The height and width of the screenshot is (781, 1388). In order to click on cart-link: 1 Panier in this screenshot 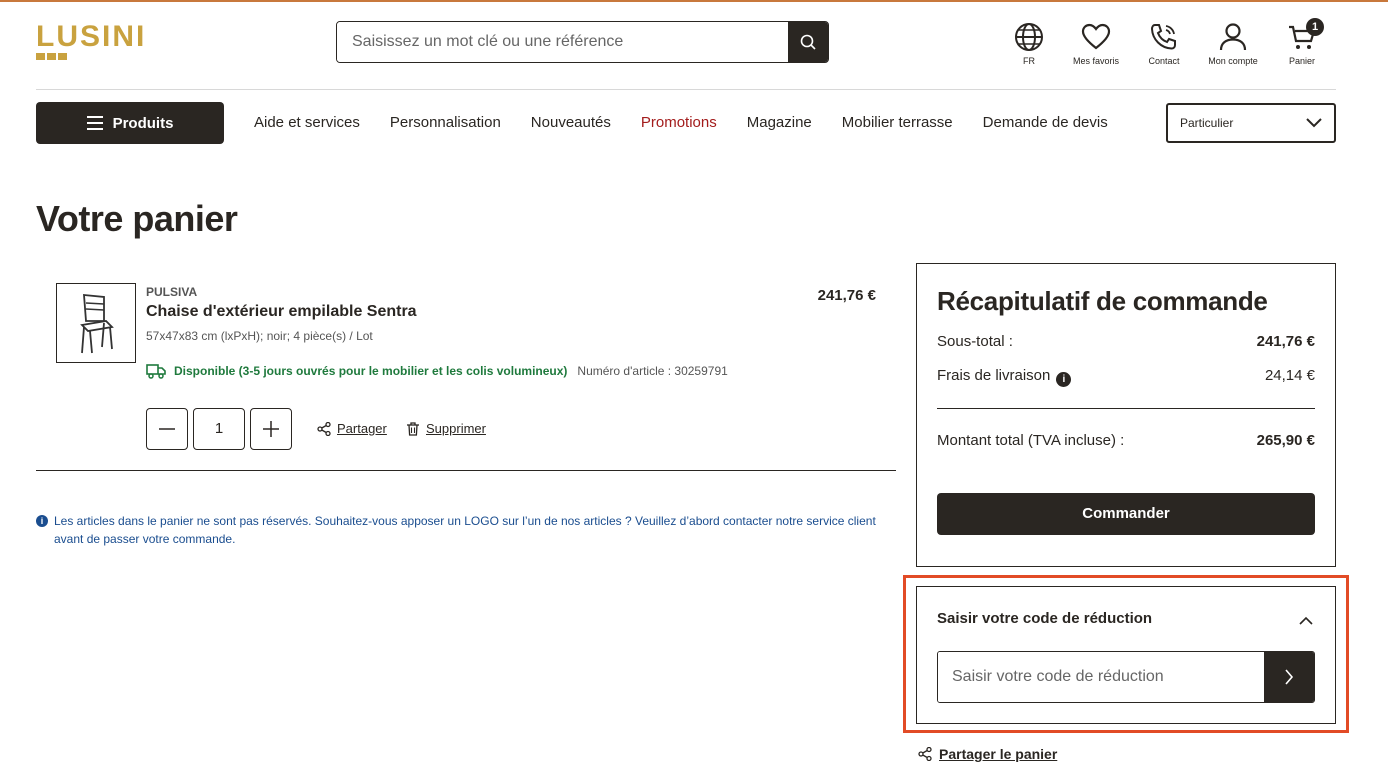, I will do `click(1302, 42)`.